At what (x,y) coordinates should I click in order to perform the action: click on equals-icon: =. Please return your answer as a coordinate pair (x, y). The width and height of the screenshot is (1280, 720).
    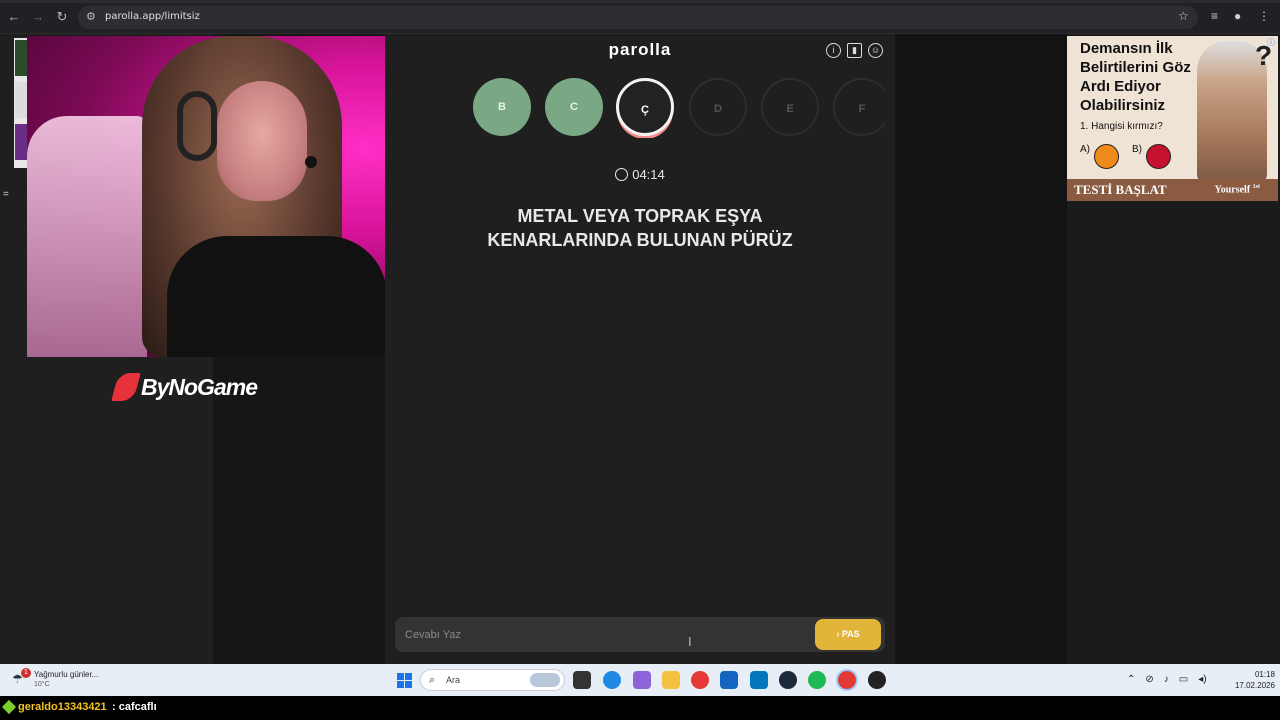
    Looking at the image, I should click on (6, 194).